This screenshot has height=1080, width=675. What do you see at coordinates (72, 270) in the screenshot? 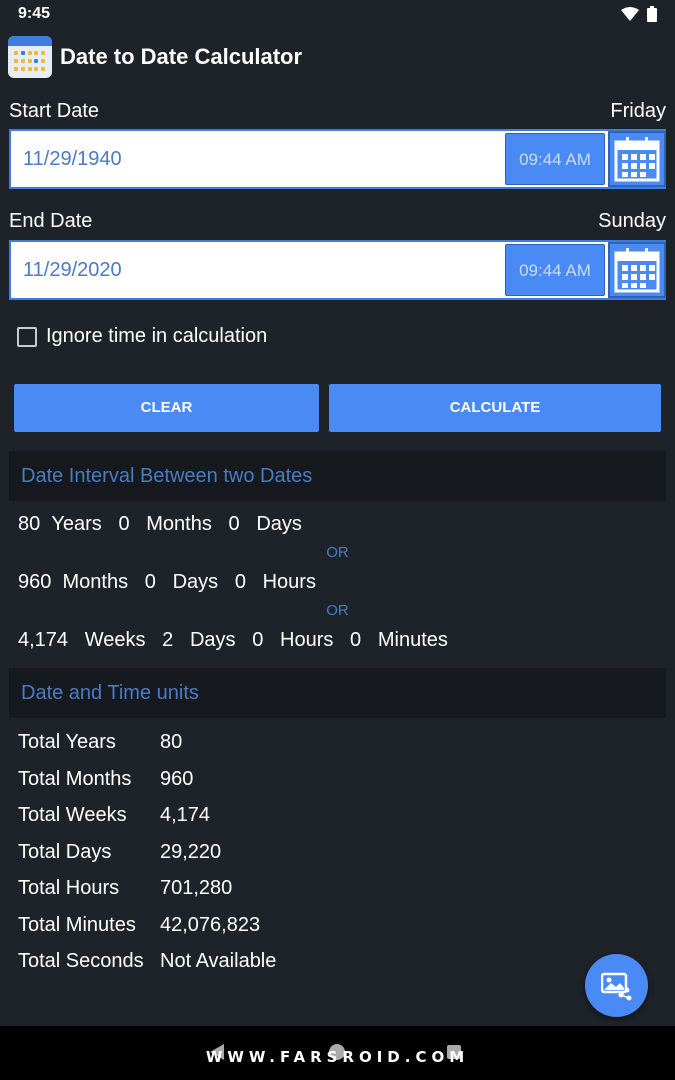
I see `end-date-value: 11/29/2020` at bounding box center [72, 270].